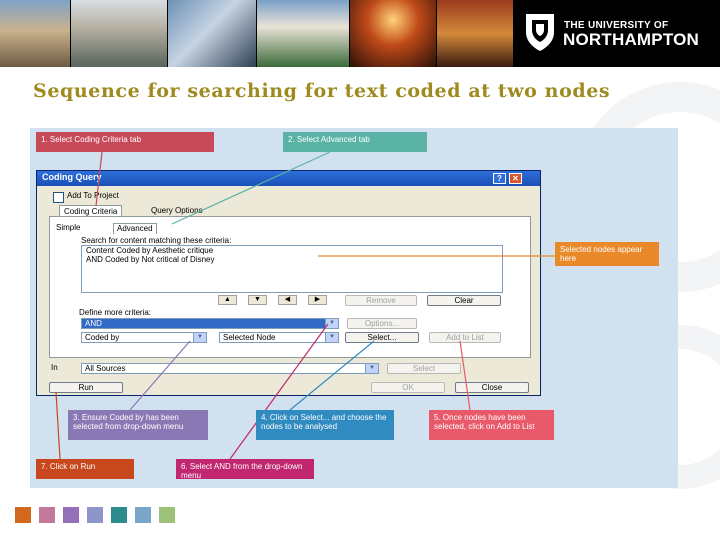 This screenshot has height=540, width=720. What do you see at coordinates (381, 300) in the screenshot?
I see `remove-button: Remove` at bounding box center [381, 300].